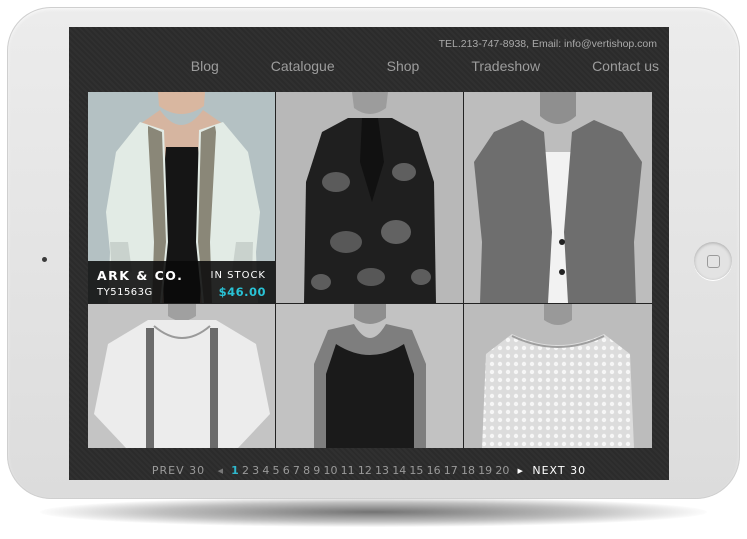 Image resolution: width=747 pixels, height=539 pixels. I want to click on home-button, so click(713, 261).